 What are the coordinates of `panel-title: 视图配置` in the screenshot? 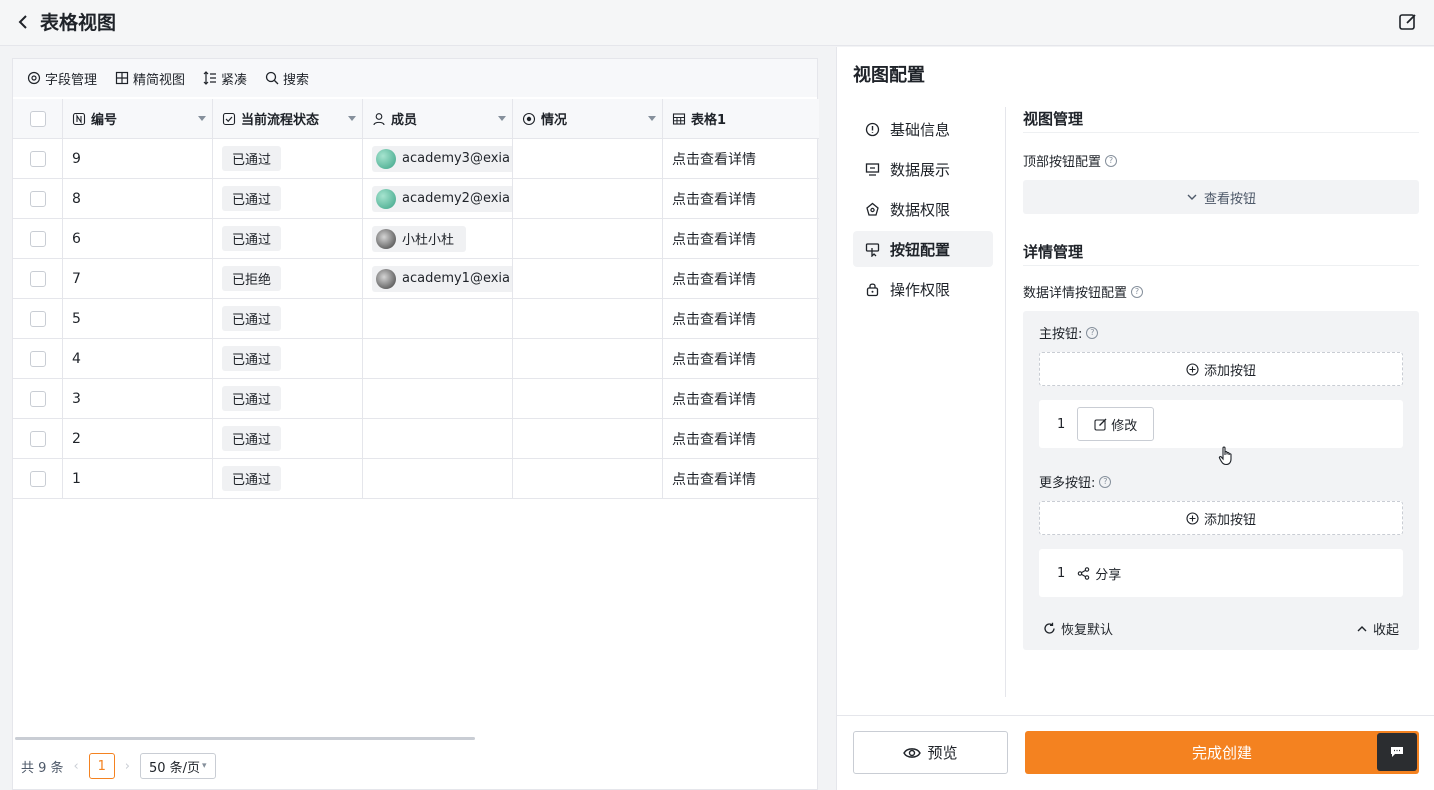 It's located at (889, 75).